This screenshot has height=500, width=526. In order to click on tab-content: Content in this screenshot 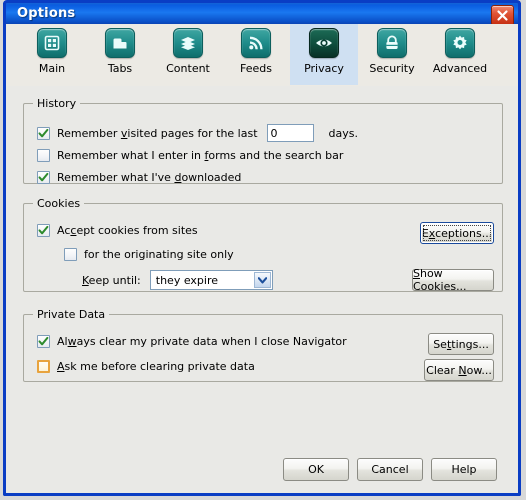, I will do `click(188, 54)`.